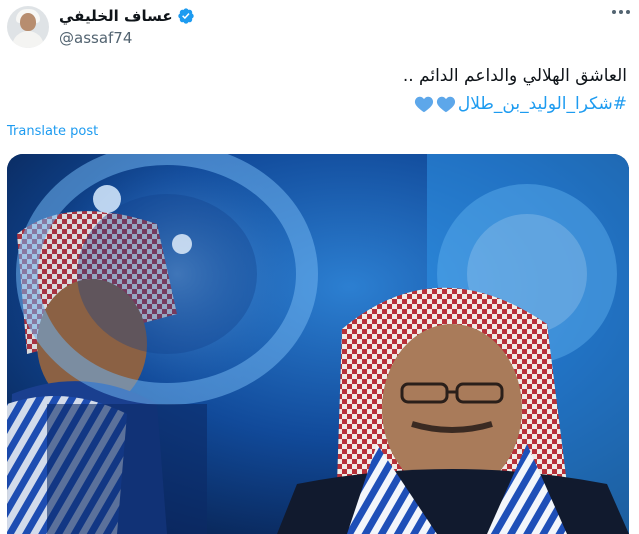 The width and height of the screenshot is (639, 534). What do you see at coordinates (28, 22) in the screenshot?
I see `avatar-face` at bounding box center [28, 22].